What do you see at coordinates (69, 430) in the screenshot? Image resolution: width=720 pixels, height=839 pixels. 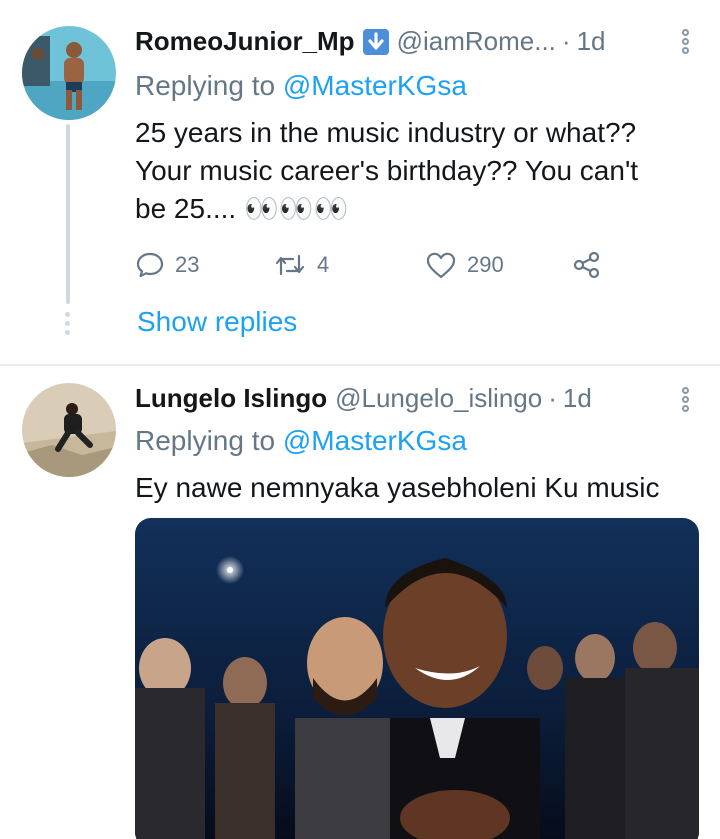 I see `avatar-lungelo` at bounding box center [69, 430].